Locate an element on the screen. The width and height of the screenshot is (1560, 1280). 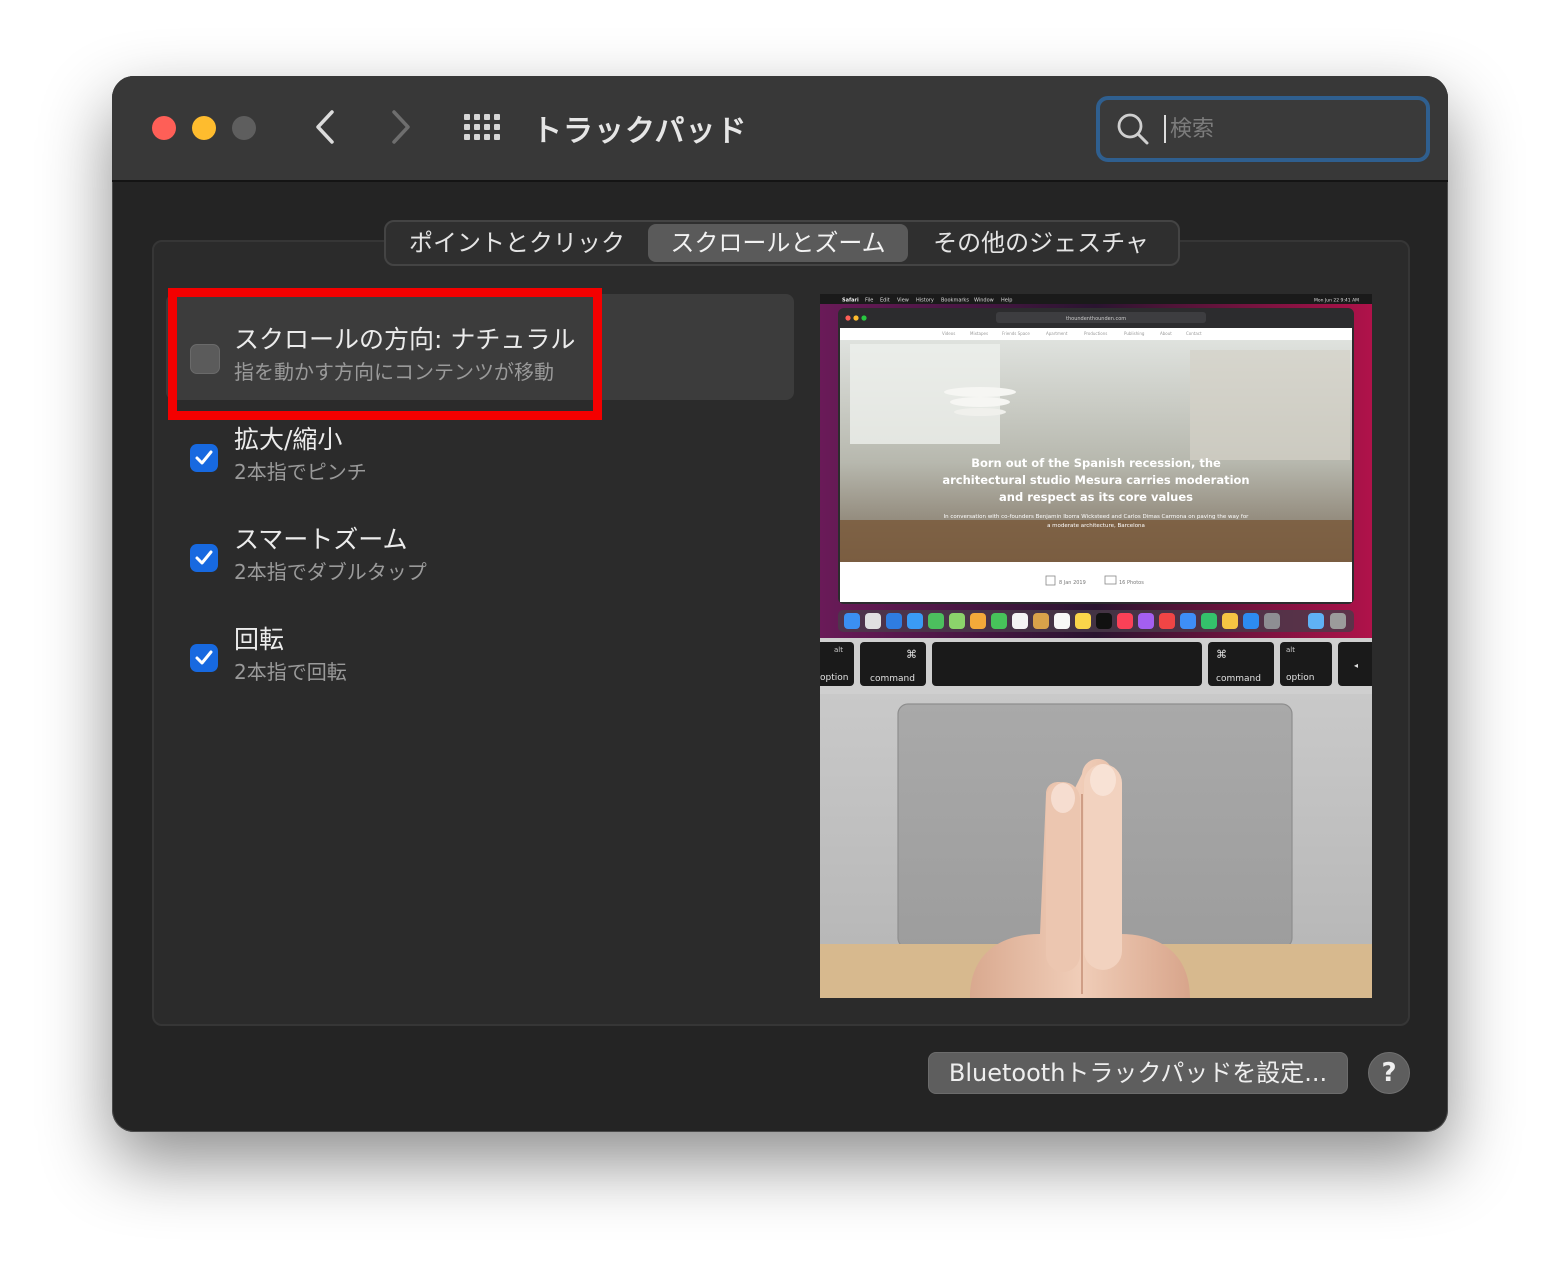
rotate-checkbox is located at coordinates (204, 658).